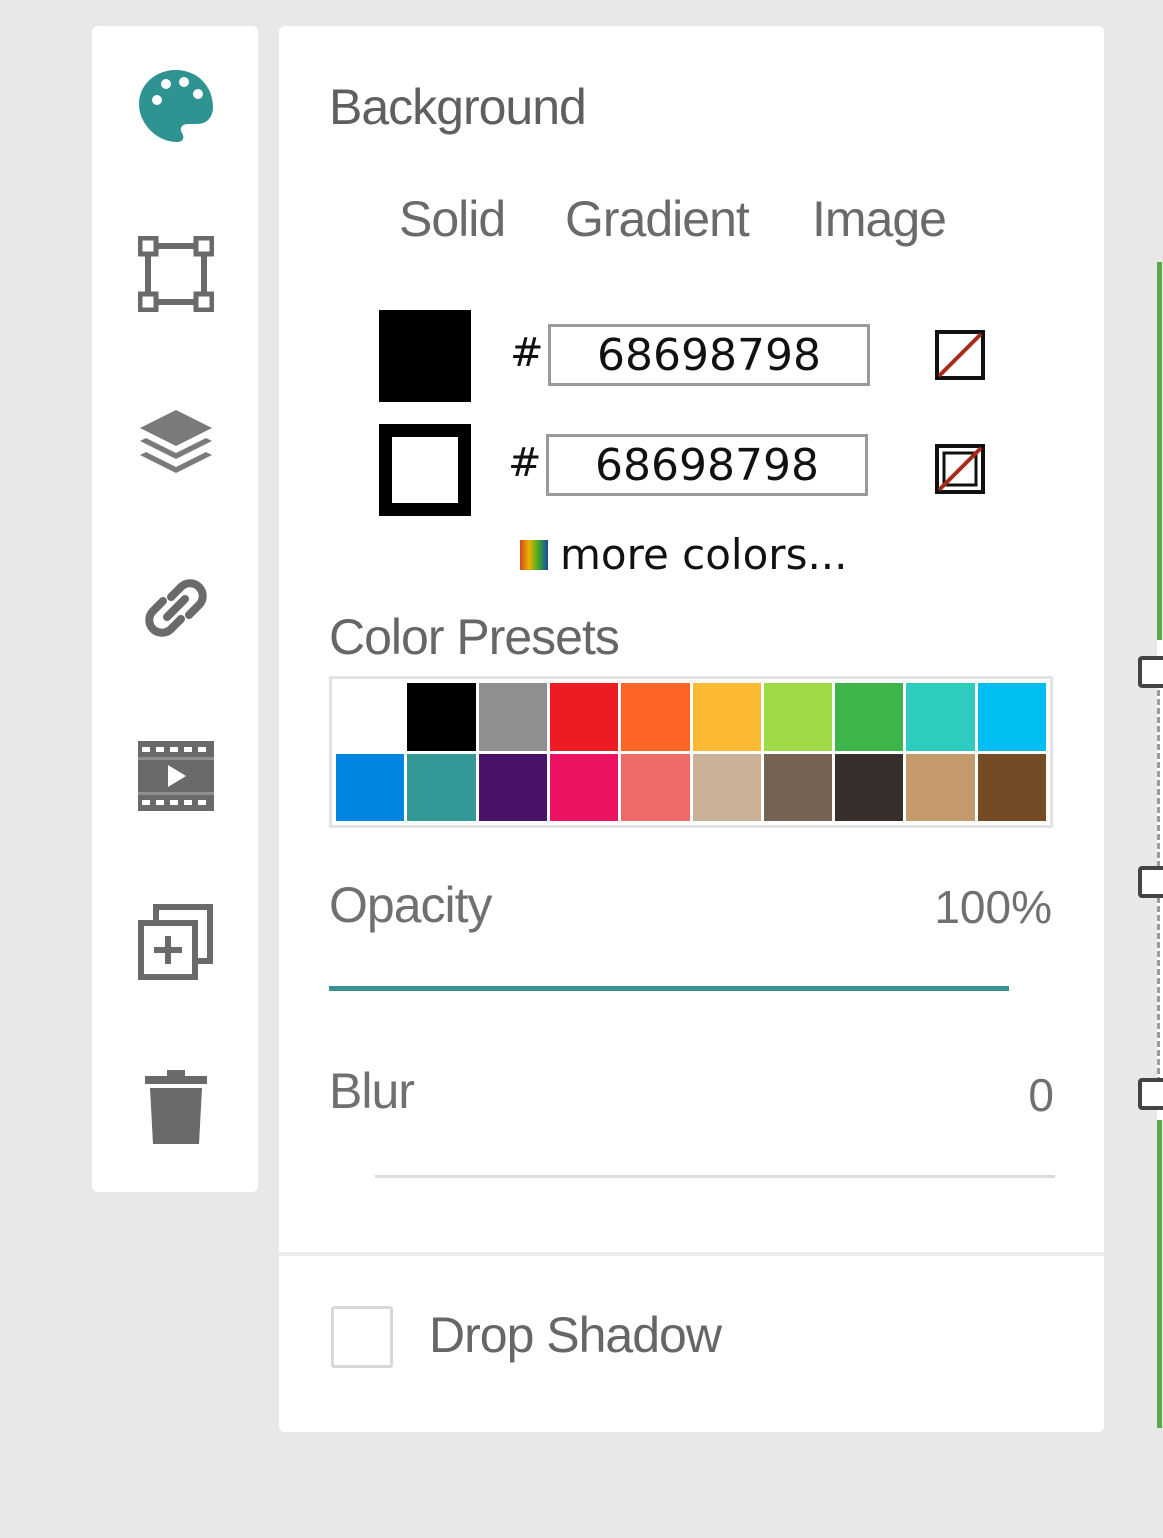 The height and width of the screenshot is (1538, 1163). I want to click on stroke-hex-input, so click(707, 465).